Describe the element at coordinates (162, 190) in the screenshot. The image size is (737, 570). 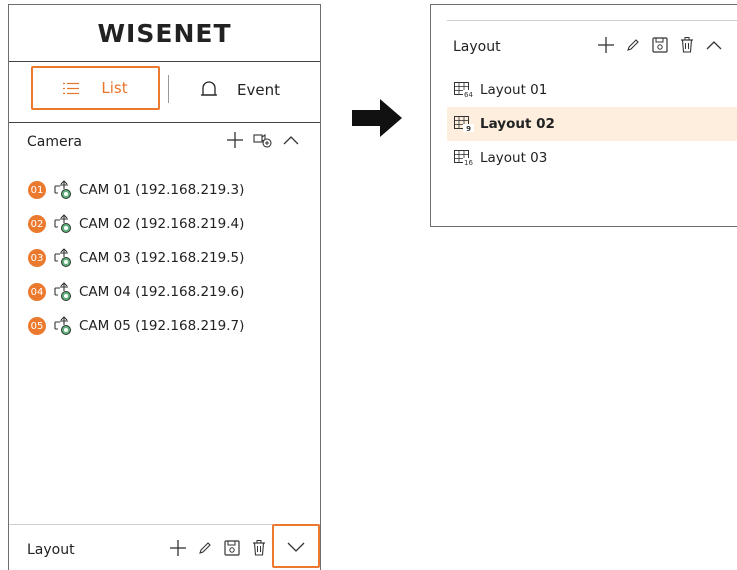
I see `camera-label: CAM 01 (192.168.219.3)` at that location.